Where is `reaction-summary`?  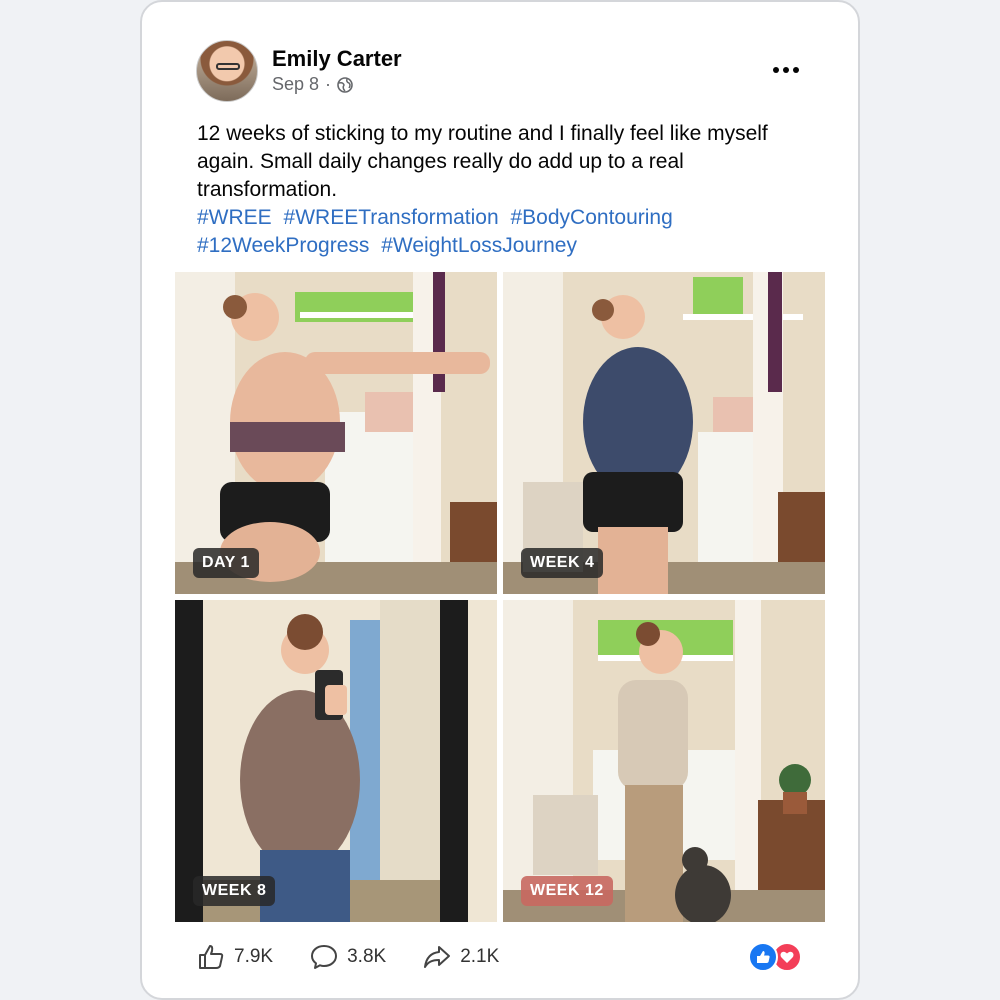
reaction-summary is located at coordinates (776, 957).